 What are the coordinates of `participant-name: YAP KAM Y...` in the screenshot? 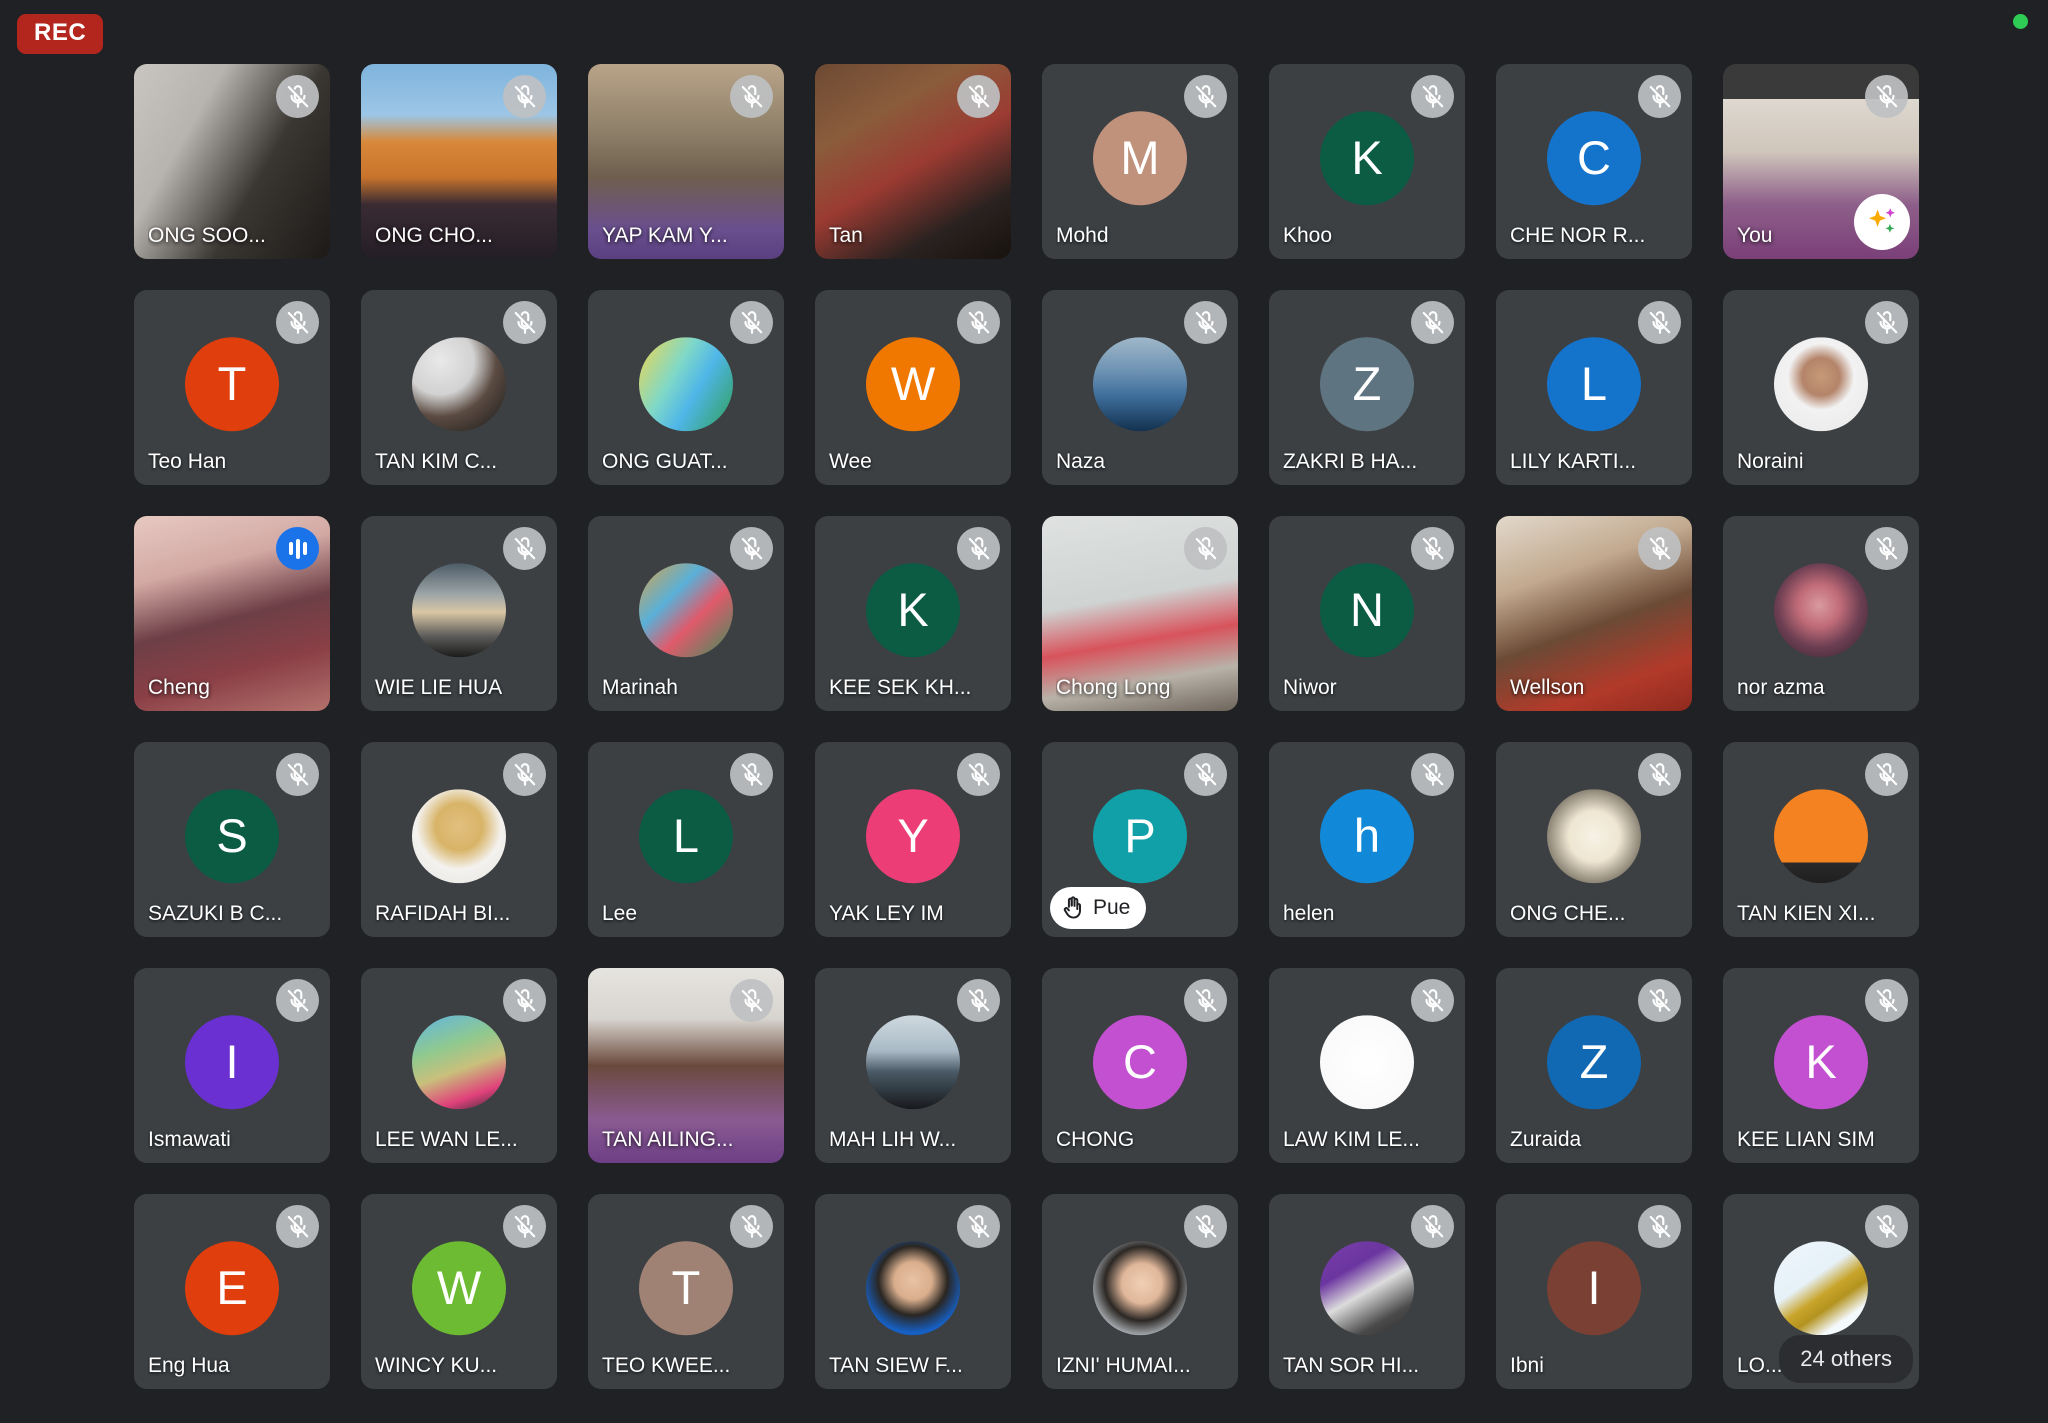 It's located at (665, 235).